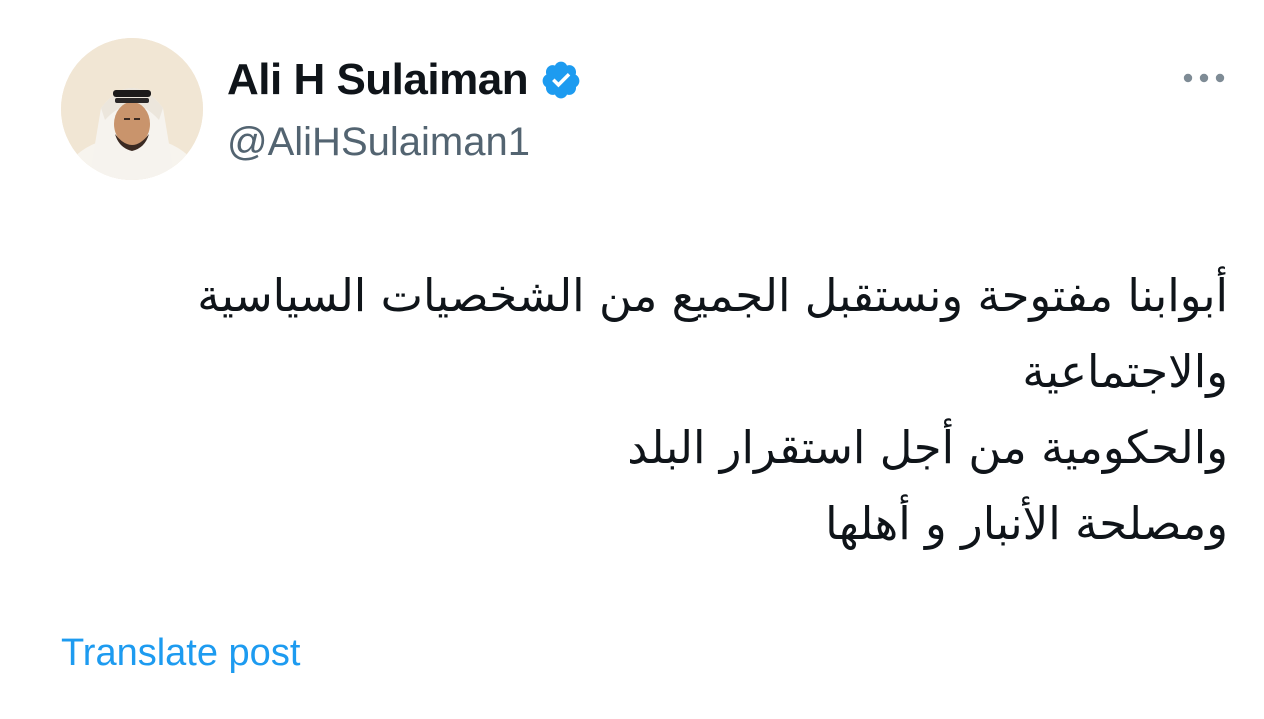  What do you see at coordinates (1026, 523) in the screenshot?
I see `tweet-text-line: ومصلحة الأنبار و أهلها` at bounding box center [1026, 523].